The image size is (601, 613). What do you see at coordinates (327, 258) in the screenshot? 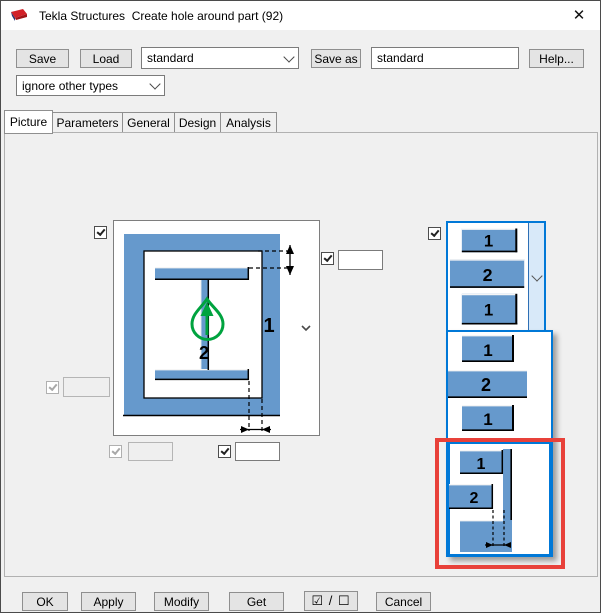
I see `top-offset-checkbox` at bounding box center [327, 258].